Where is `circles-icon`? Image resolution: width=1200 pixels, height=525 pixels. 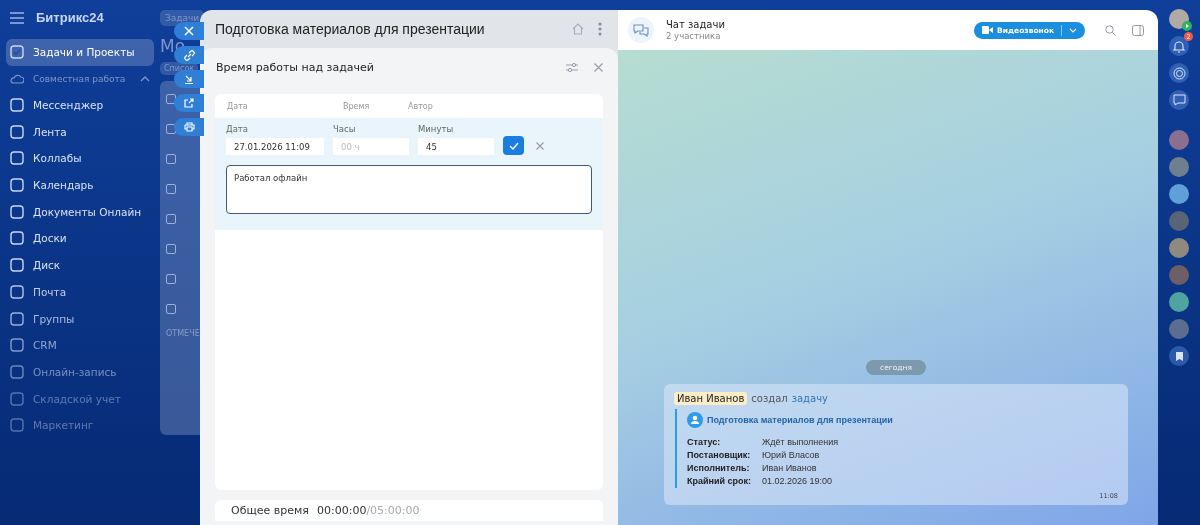 circles-icon is located at coordinates (1179, 73).